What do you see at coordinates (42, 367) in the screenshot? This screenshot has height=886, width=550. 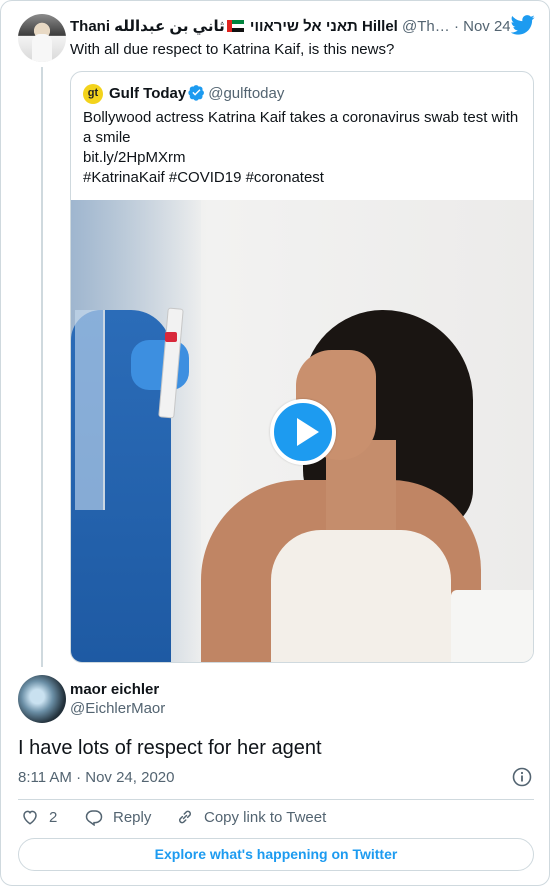 I see `thread-connector-line` at bounding box center [42, 367].